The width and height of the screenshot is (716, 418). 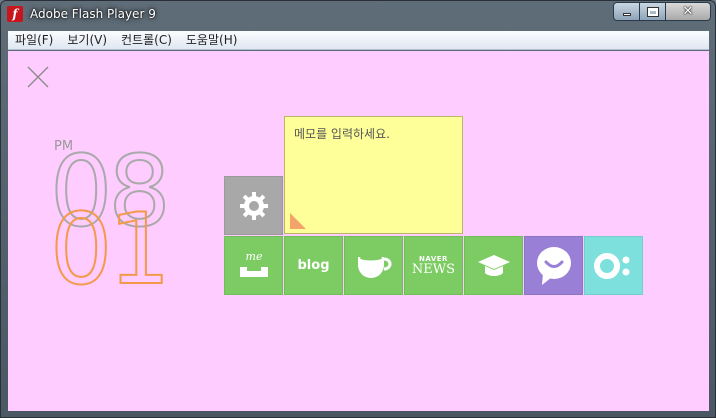 What do you see at coordinates (342, 134) in the screenshot?
I see `memo-placeholder: 메모를 입력하세요.` at bounding box center [342, 134].